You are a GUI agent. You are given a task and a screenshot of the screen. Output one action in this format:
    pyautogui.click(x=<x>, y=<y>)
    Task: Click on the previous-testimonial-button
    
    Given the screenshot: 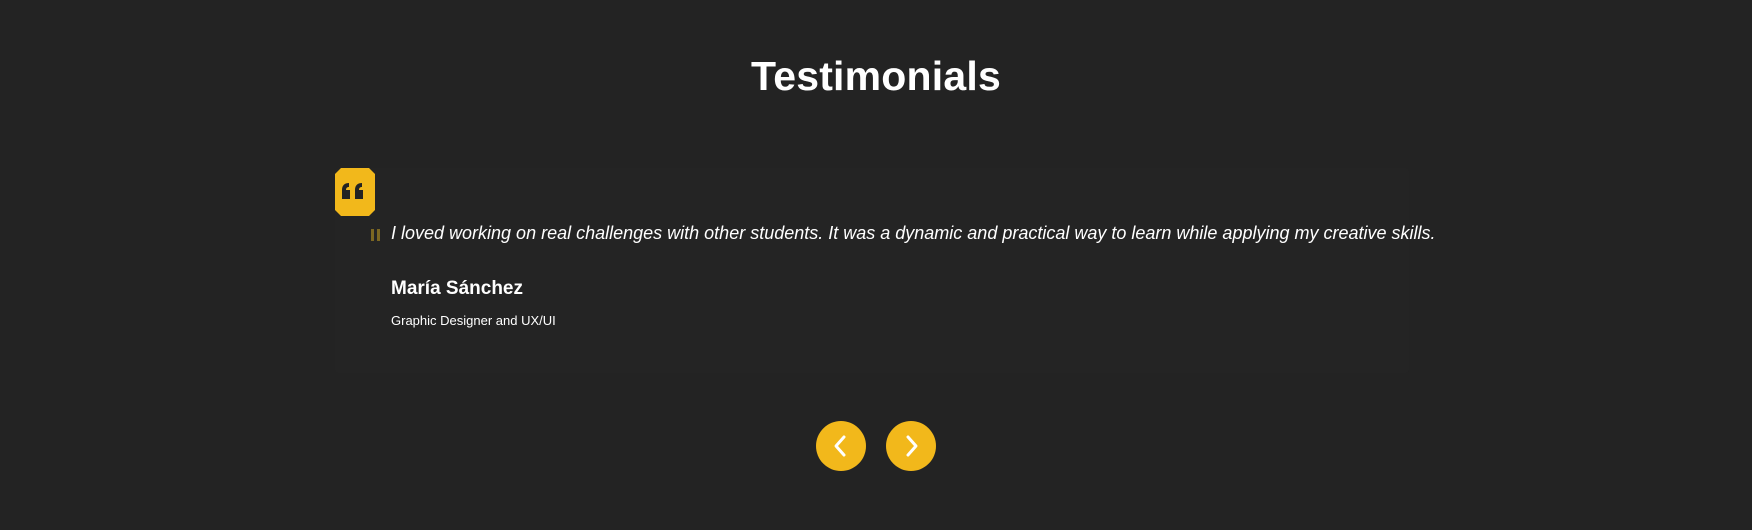 What is the action you would take?
    pyautogui.click(x=841, y=446)
    